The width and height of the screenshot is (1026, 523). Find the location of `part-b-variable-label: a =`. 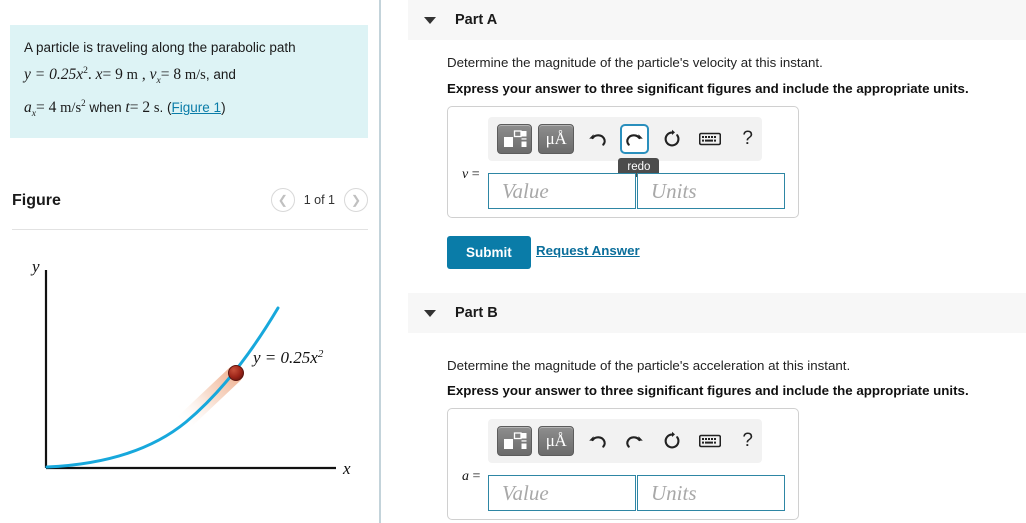

part-b-variable-label: a = is located at coordinates (471, 476).